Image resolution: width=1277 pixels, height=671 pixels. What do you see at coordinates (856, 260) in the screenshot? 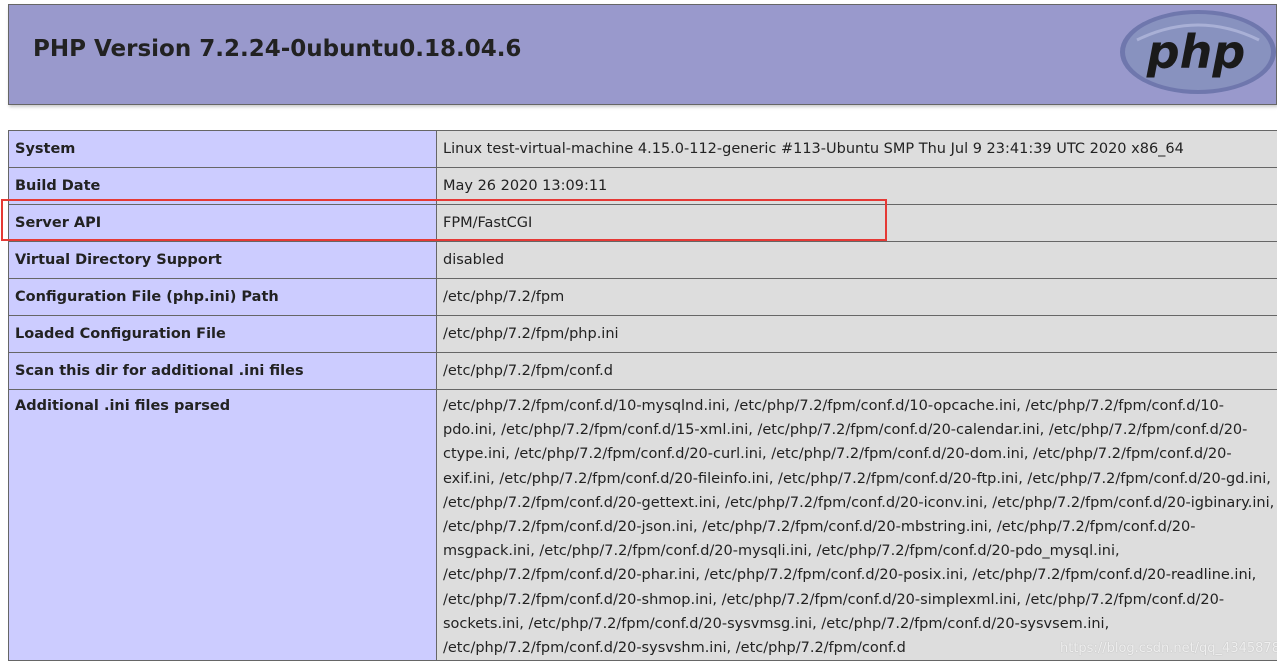
I see `row-value: disabled` at bounding box center [856, 260].